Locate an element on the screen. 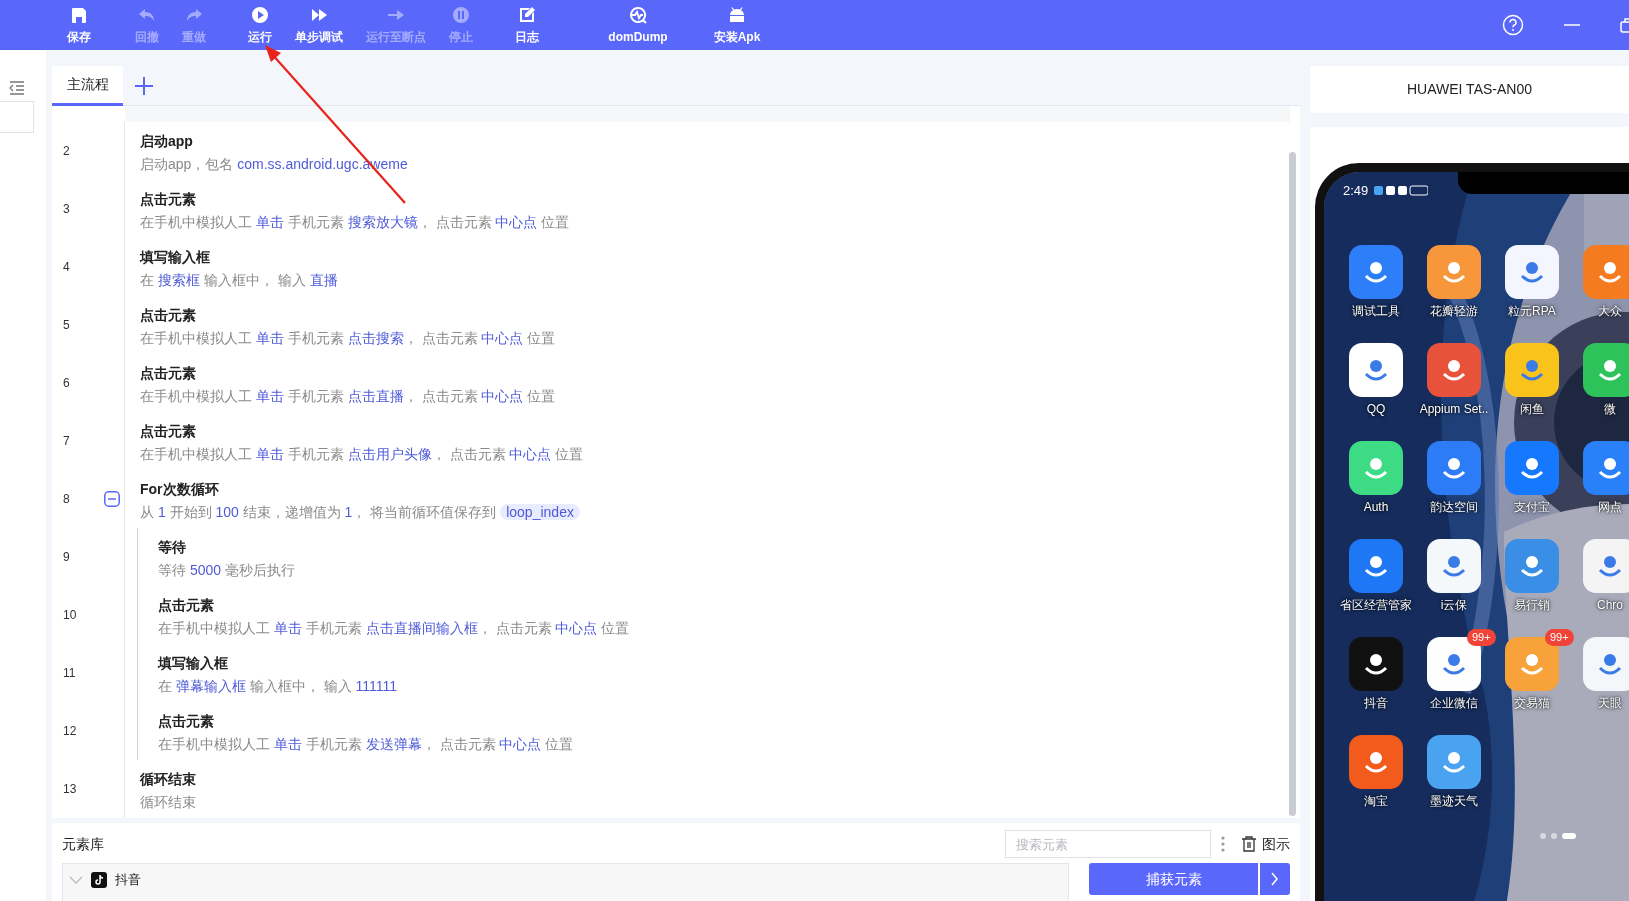 The image size is (1629, 901). chevron-right-icon is located at coordinates (1275, 879).